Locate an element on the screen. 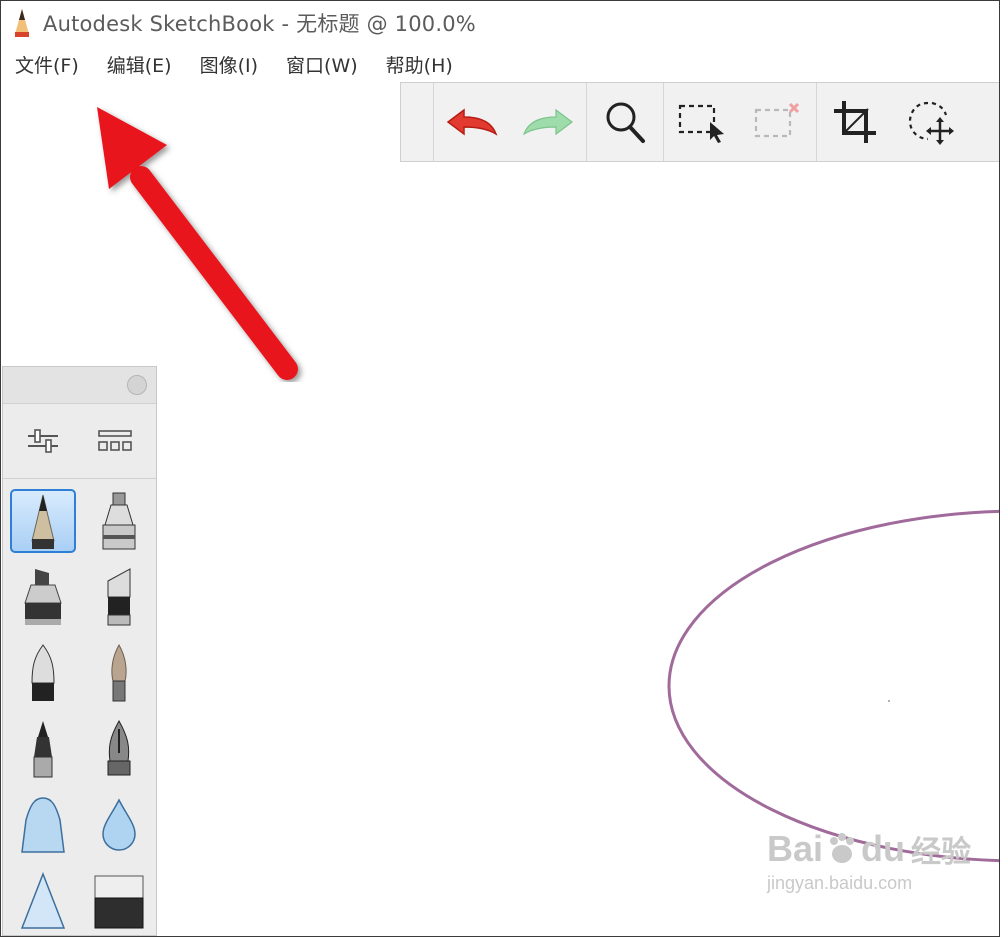 This screenshot has width=1000, height=937. brush-palette is located at coordinates (79, 651).